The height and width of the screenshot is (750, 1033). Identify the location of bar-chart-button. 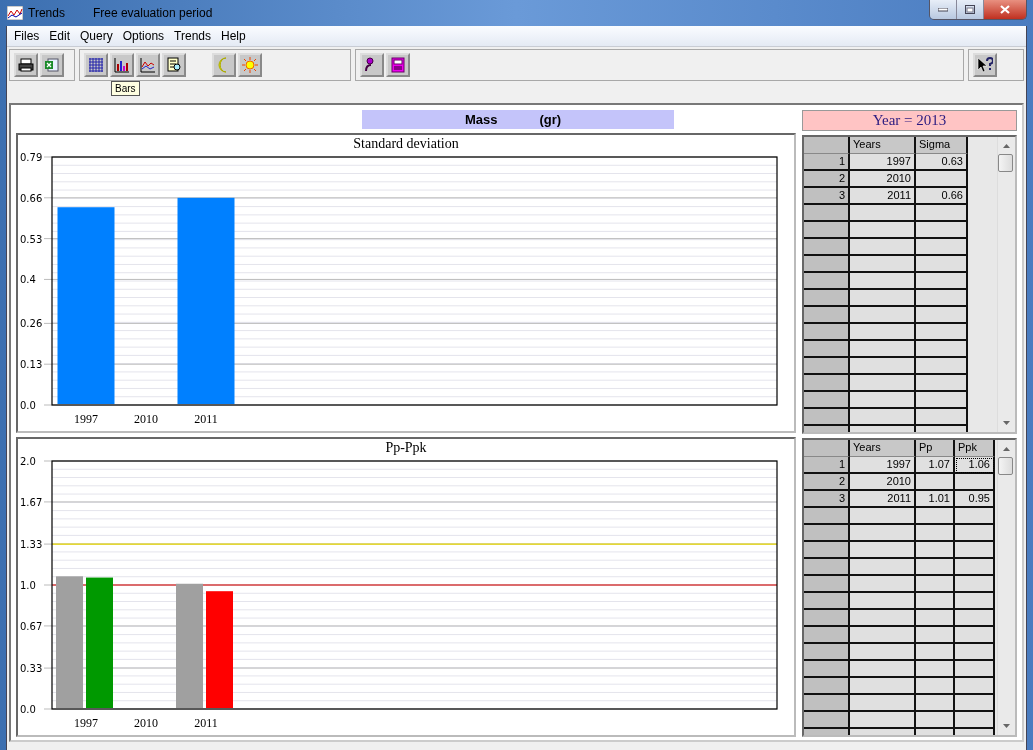
(122, 65).